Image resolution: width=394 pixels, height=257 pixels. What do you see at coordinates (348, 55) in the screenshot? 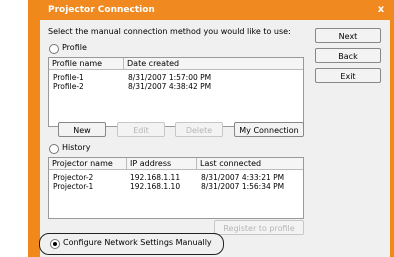
I see `back-button: Back` at bounding box center [348, 55].